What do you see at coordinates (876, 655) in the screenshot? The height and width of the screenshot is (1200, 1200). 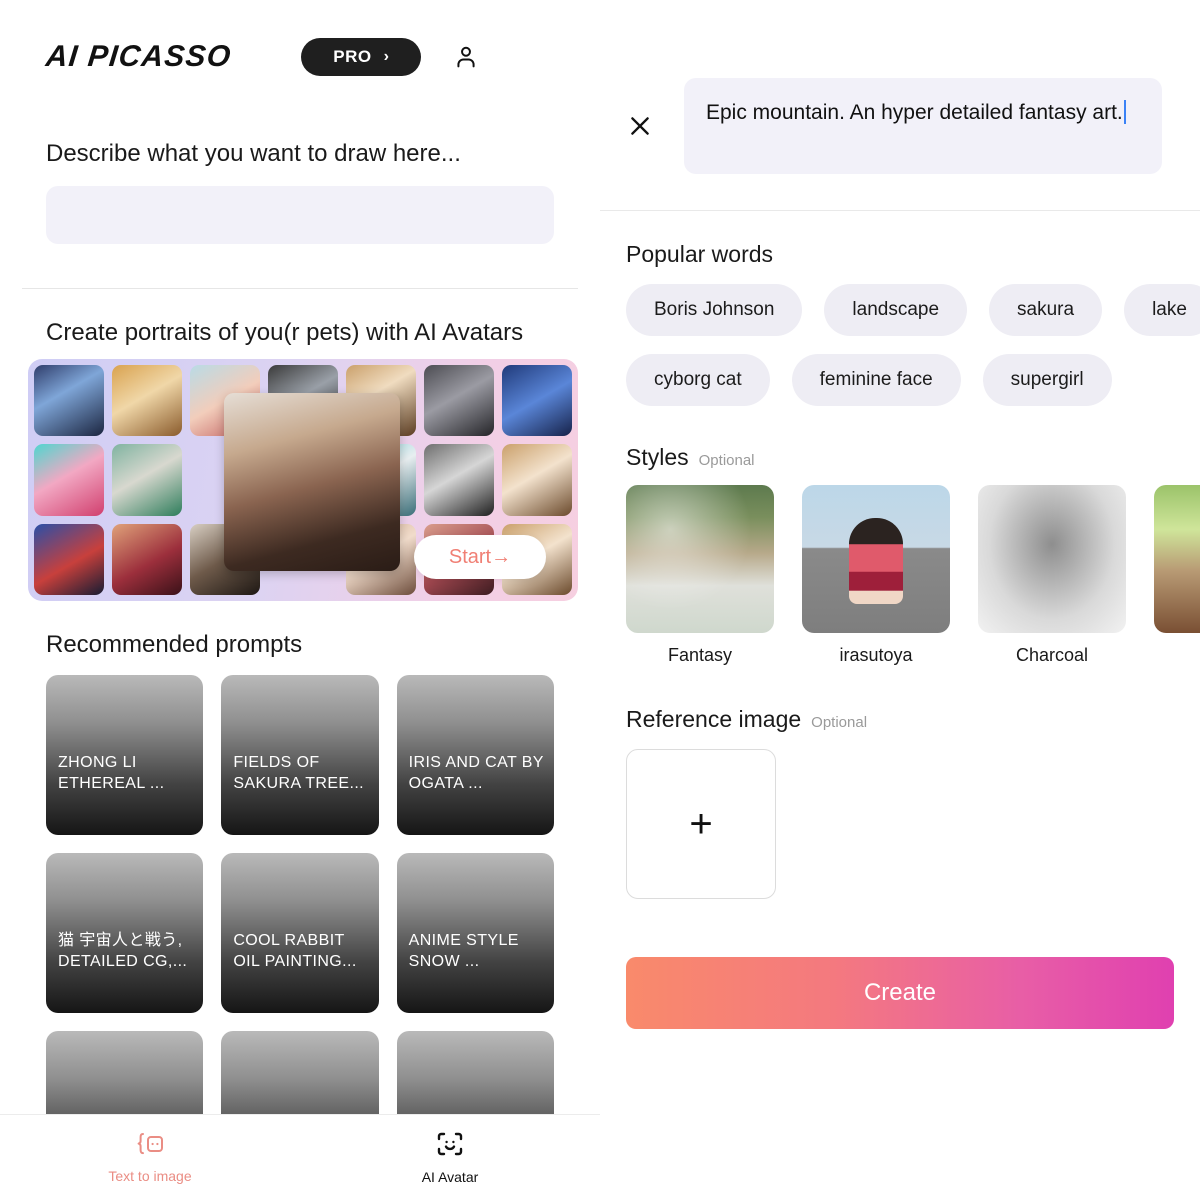 I see `style-label: irasutoya` at bounding box center [876, 655].